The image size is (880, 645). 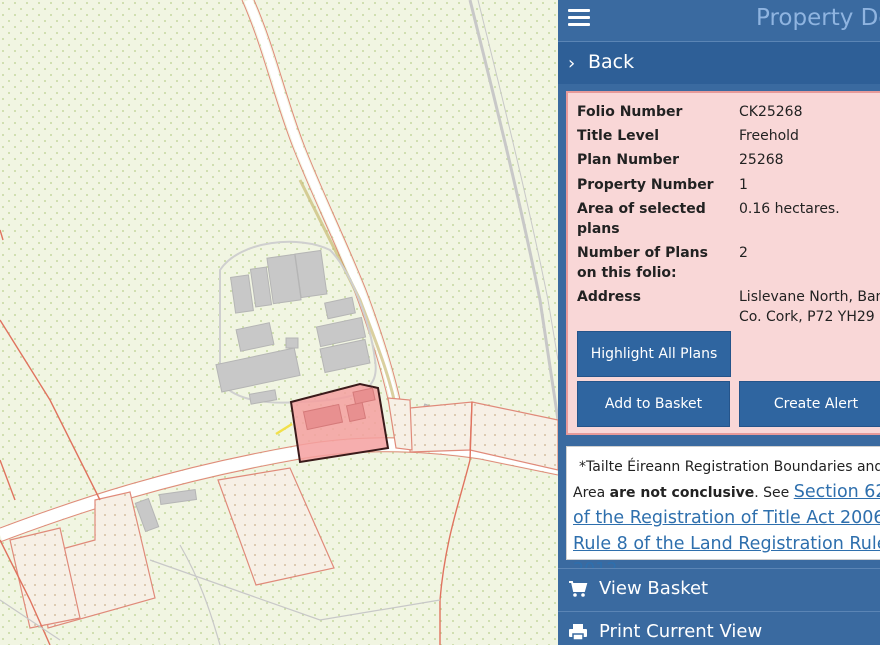 What do you see at coordinates (743, 185) in the screenshot?
I see `property-number-value: 1` at bounding box center [743, 185].